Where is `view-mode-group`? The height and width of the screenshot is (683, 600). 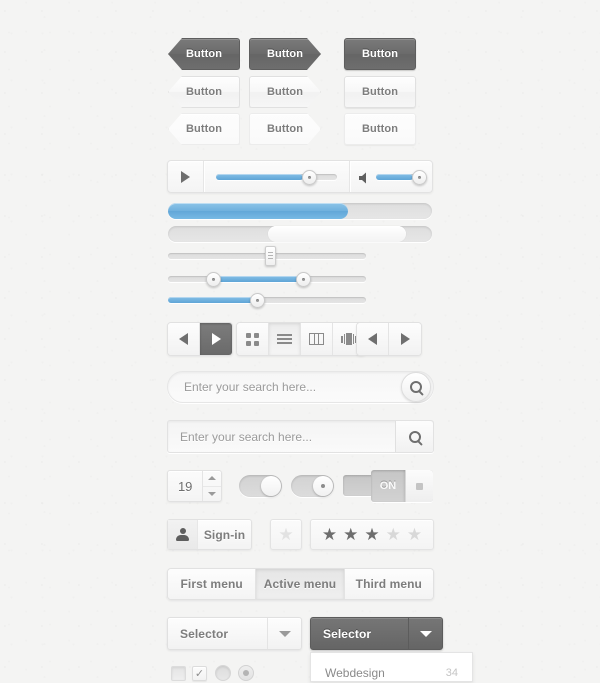 view-mode-group is located at coordinates (301, 339).